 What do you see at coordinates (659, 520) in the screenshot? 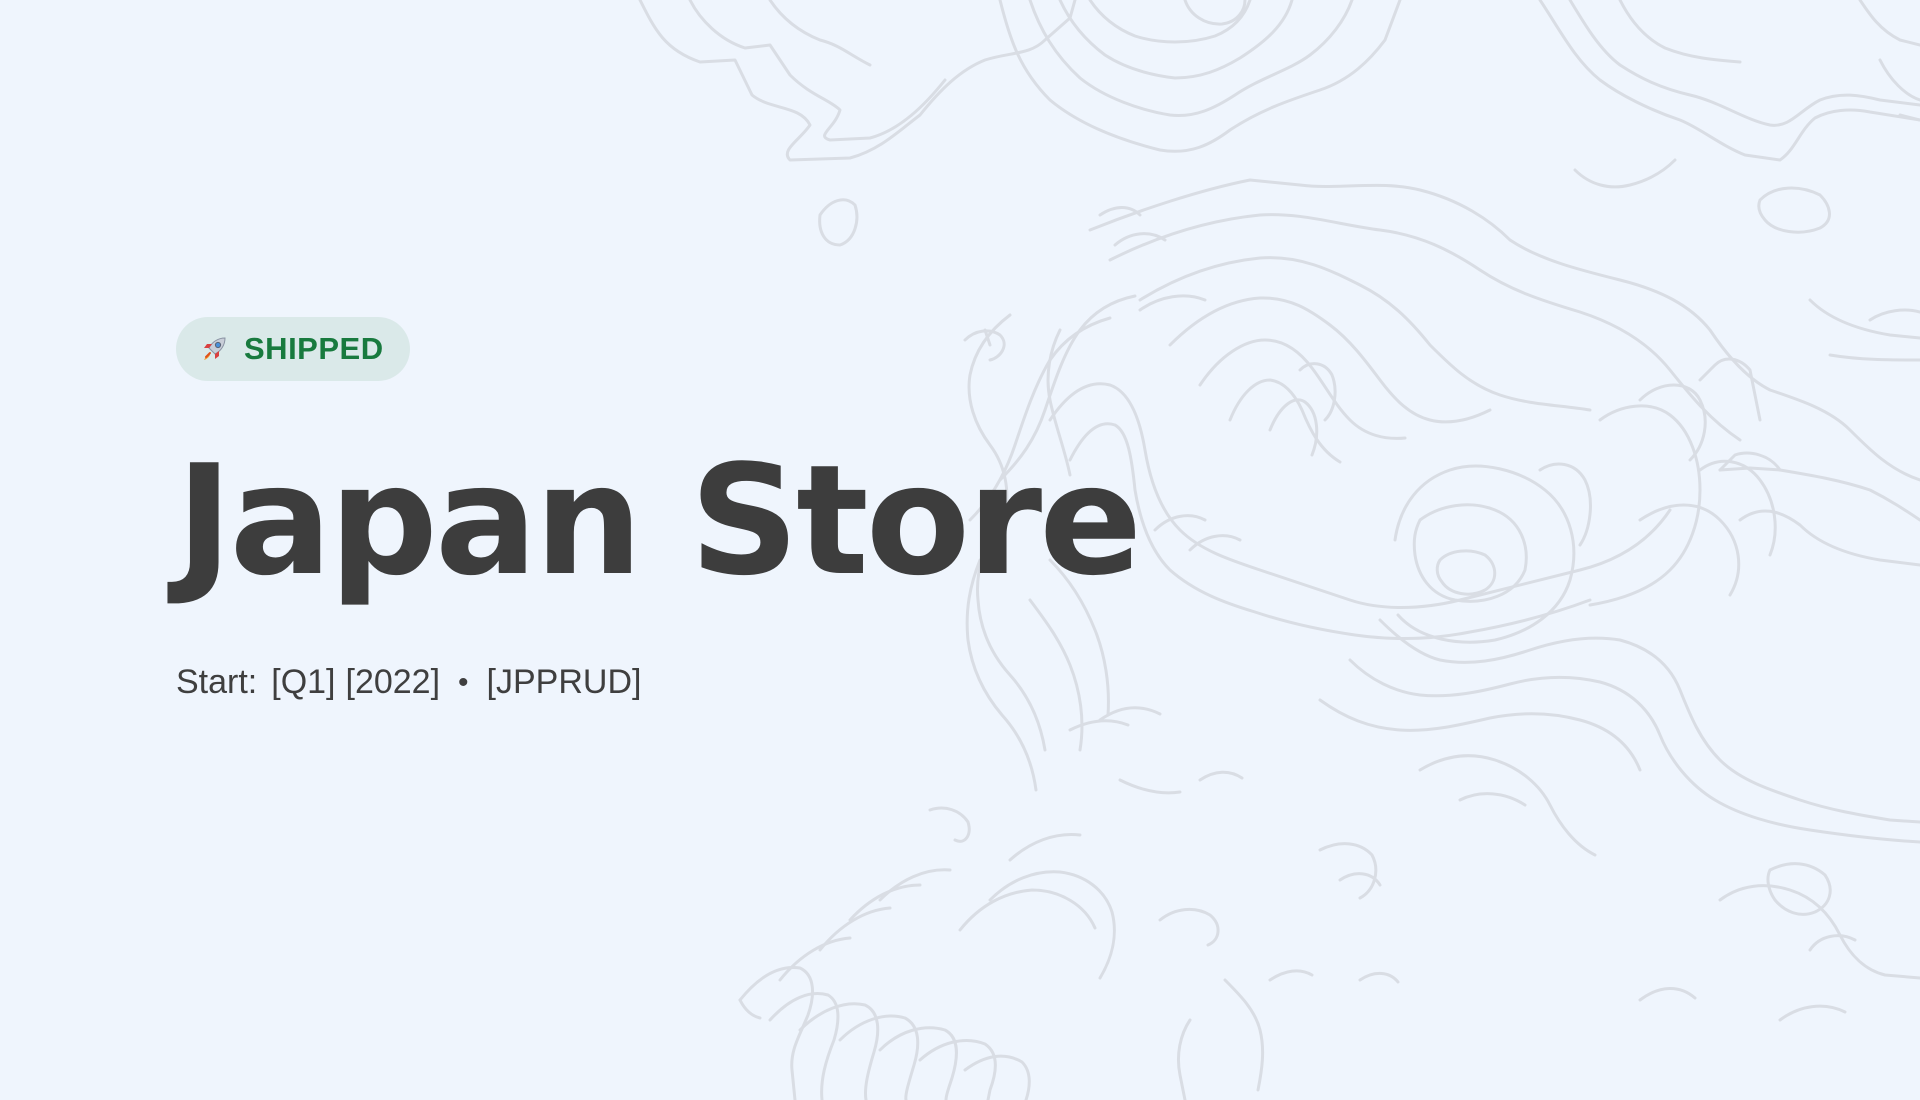
I see `page-title: Japan Store` at bounding box center [659, 520].